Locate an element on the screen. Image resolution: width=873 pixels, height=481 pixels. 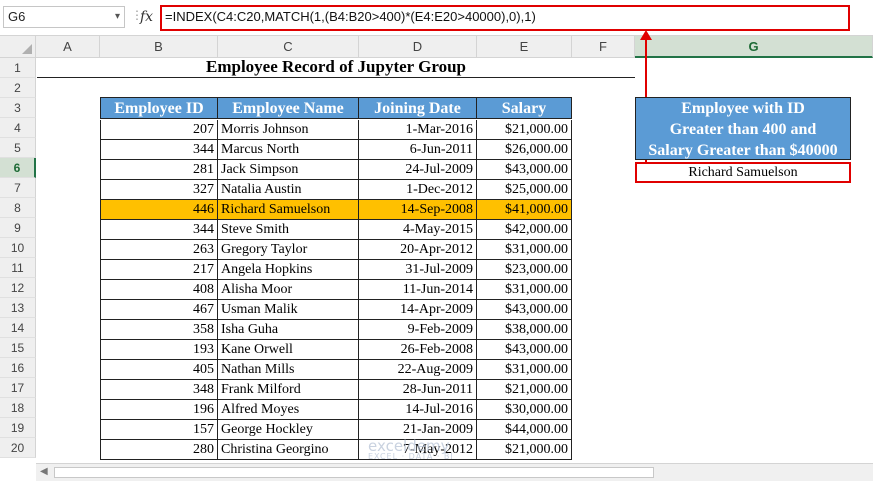
employee-id-cell: 281 is located at coordinates (159, 170).